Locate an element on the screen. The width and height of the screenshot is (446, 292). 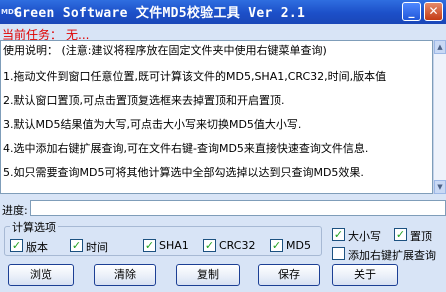
title-bar: MD5 Green Software 文件MD5校验工具 Ver 2.1 _ ✕ is located at coordinates (223, 12).